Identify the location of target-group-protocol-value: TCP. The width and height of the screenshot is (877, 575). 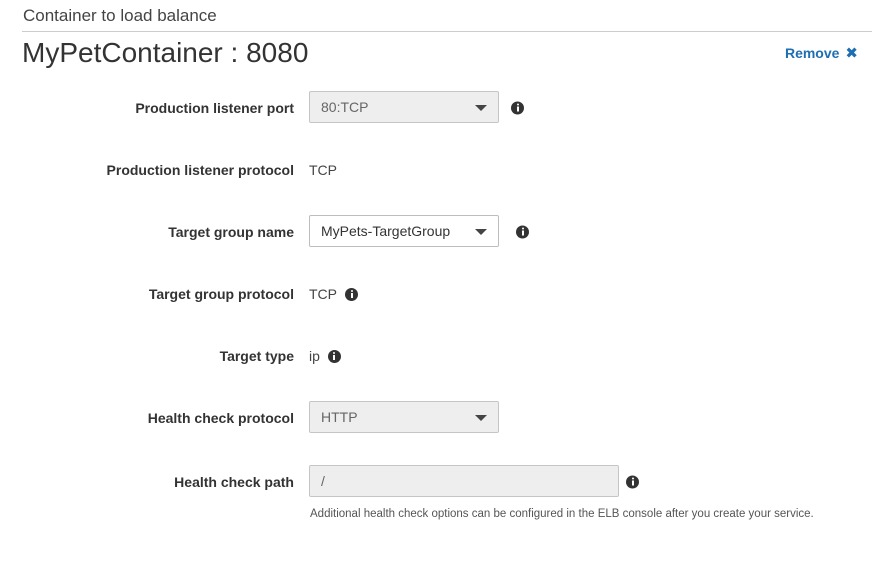
(323, 294).